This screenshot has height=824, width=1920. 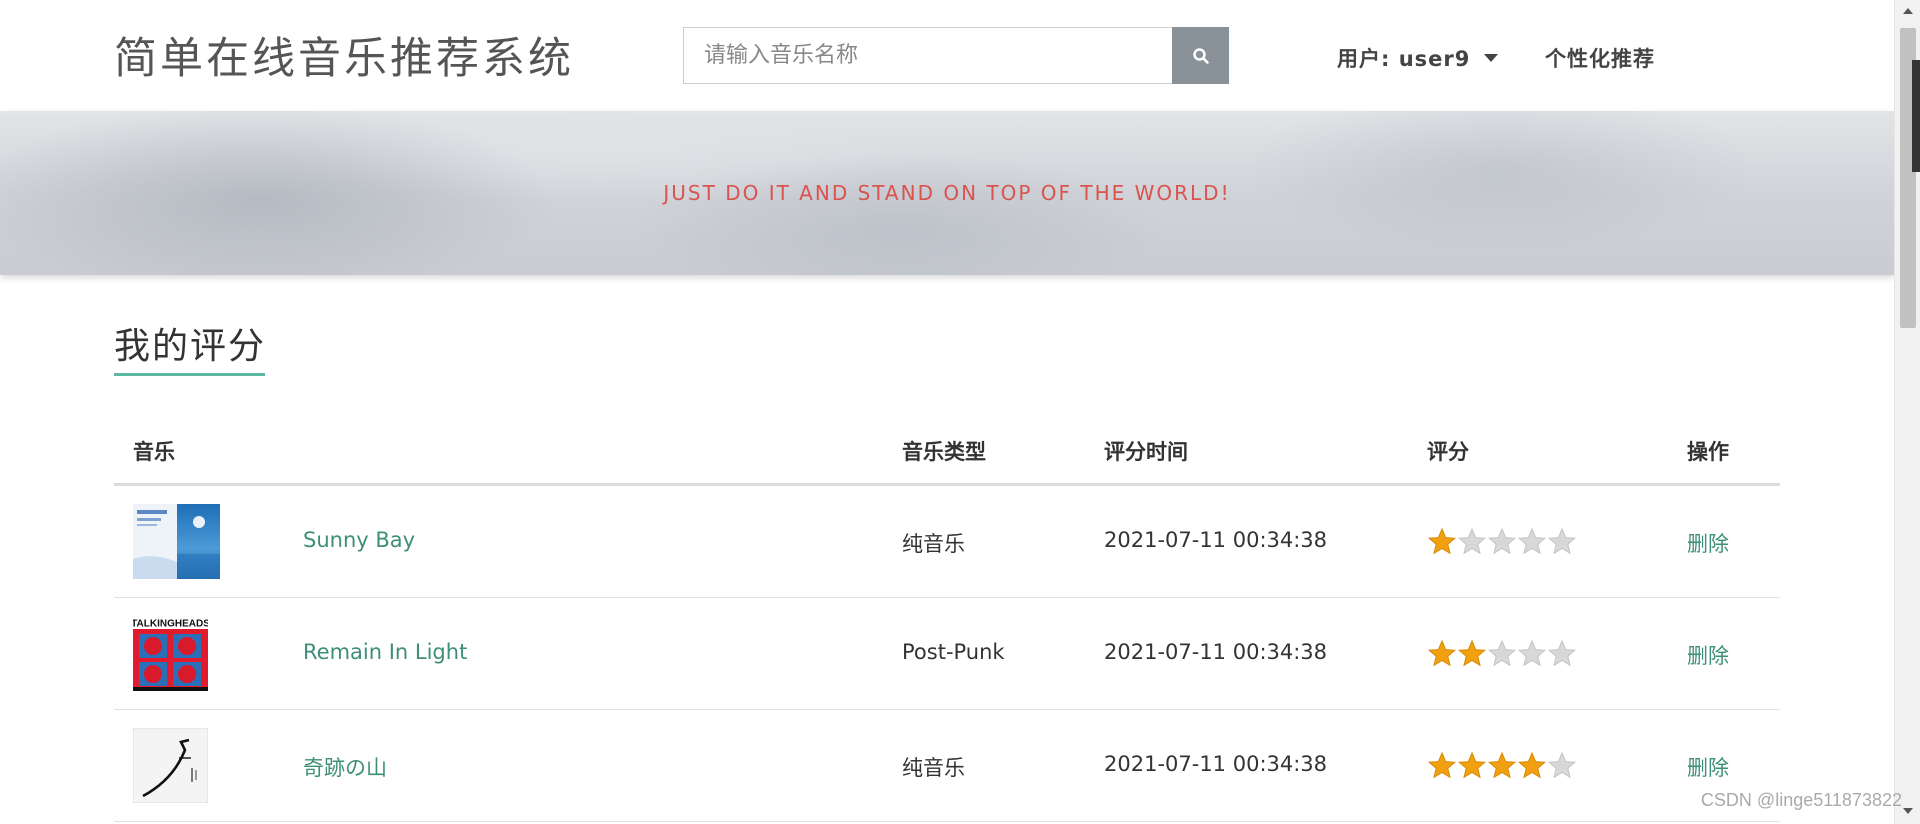 I want to click on table-header: 音乐 音乐类型 评分时间 评分 操作, so click(x=947, y=453).